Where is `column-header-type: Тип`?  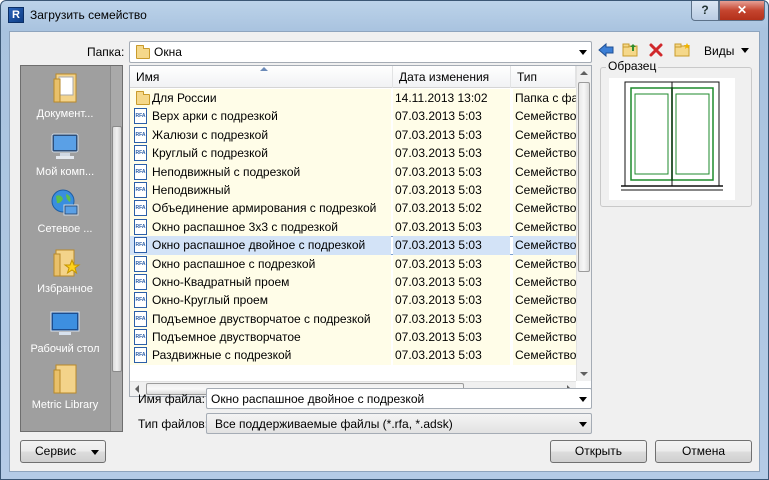
column-header-type: Тип is located at coordinates (543, 77).